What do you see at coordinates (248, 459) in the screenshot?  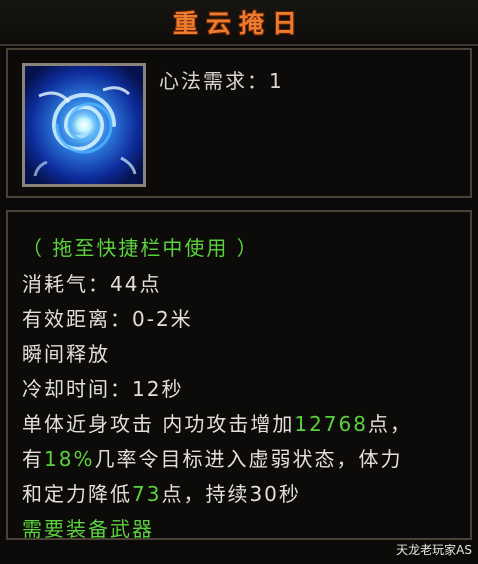 I see `description-text: 几率令目标进入虚弱状态，体力` at bounding box center [248, 459].